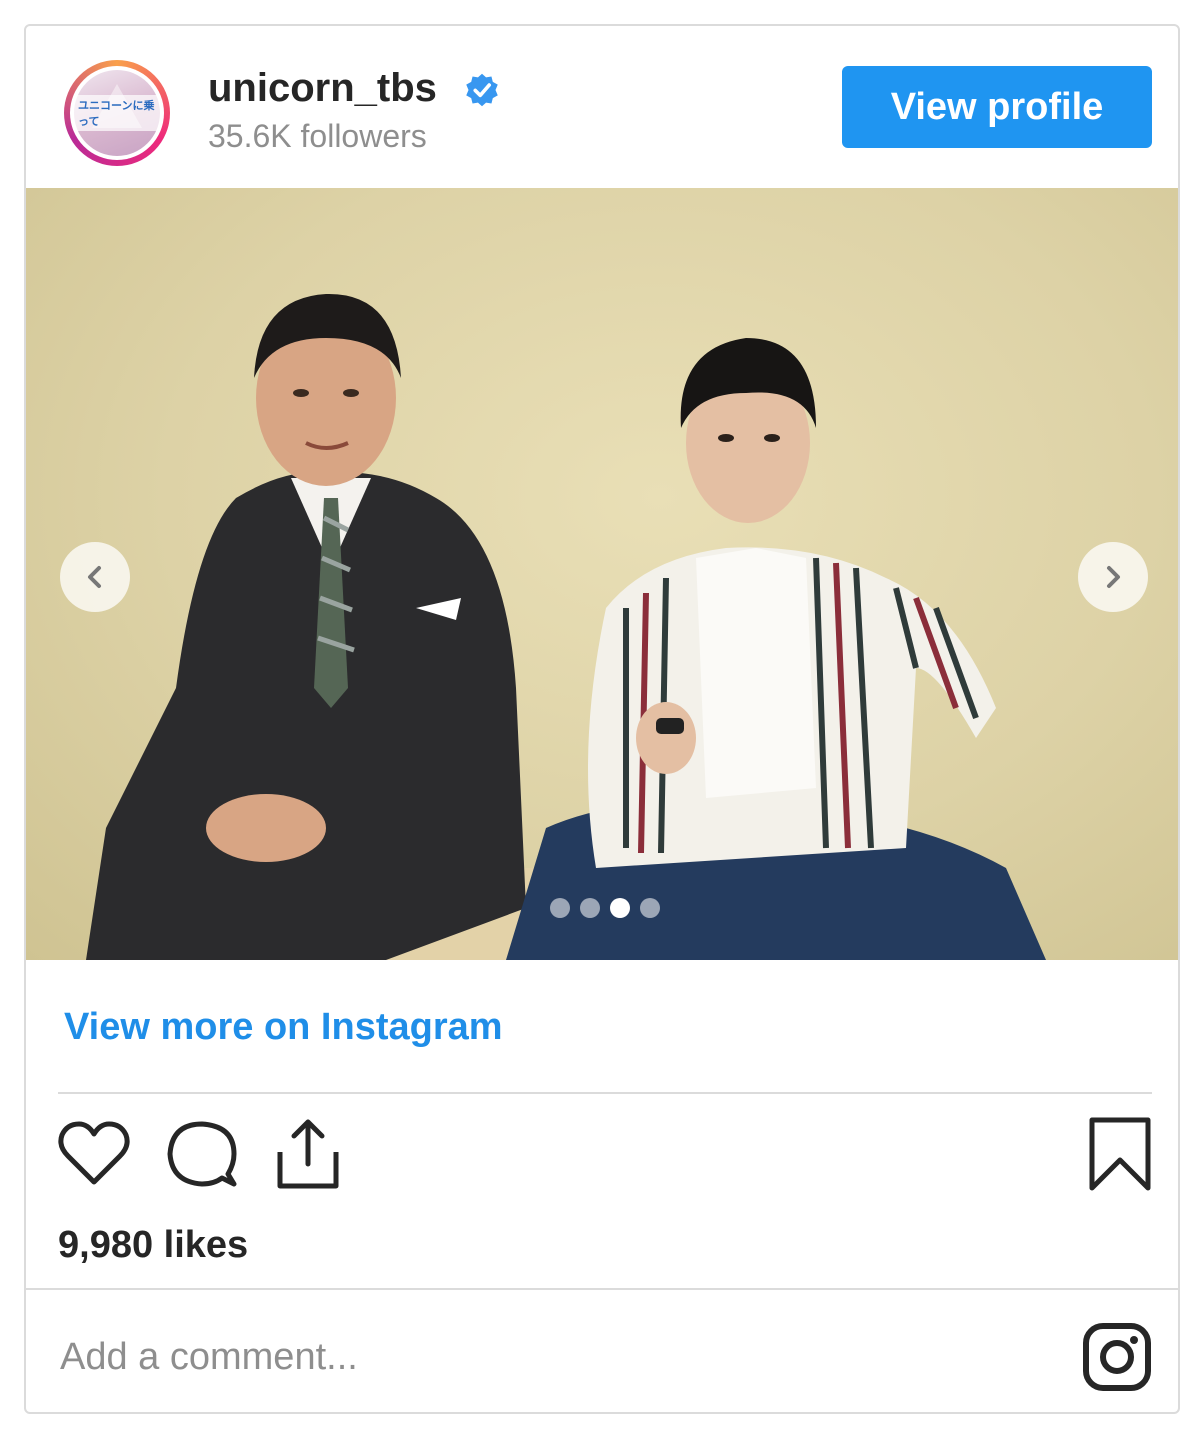  Describe the element at coordinates (322, 88) in the screenshot. I see `username: unicorn_tbs` at that location.